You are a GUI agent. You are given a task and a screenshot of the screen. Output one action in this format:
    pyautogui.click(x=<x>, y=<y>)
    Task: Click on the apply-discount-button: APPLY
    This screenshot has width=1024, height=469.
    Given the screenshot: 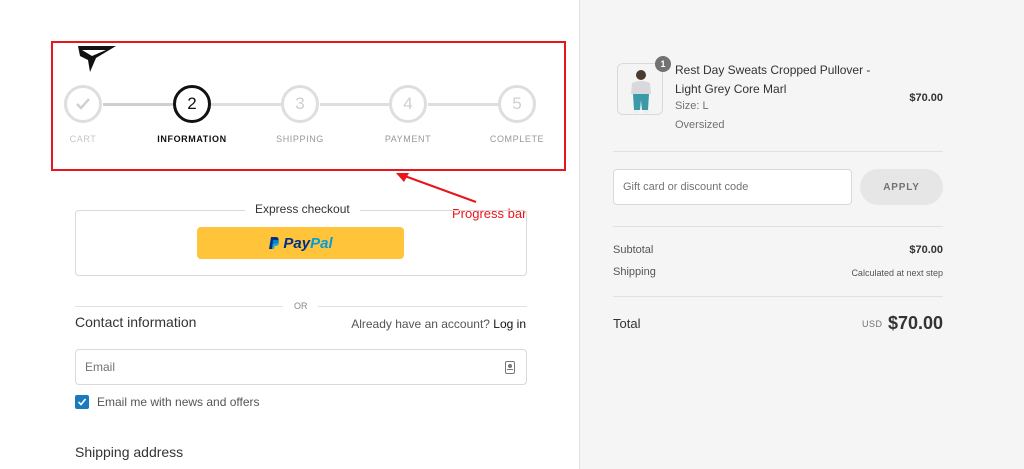 What is the action you would take?
    pyautogui.click(x=901, y=187)
    